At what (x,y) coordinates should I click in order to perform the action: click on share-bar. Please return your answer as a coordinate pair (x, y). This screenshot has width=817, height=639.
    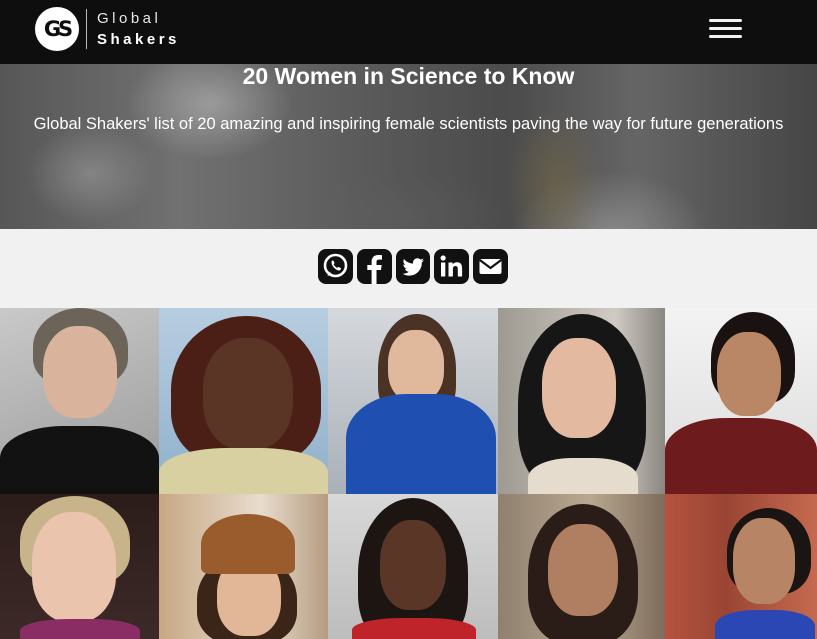
    Looking at the image, I should click on (408, 268).